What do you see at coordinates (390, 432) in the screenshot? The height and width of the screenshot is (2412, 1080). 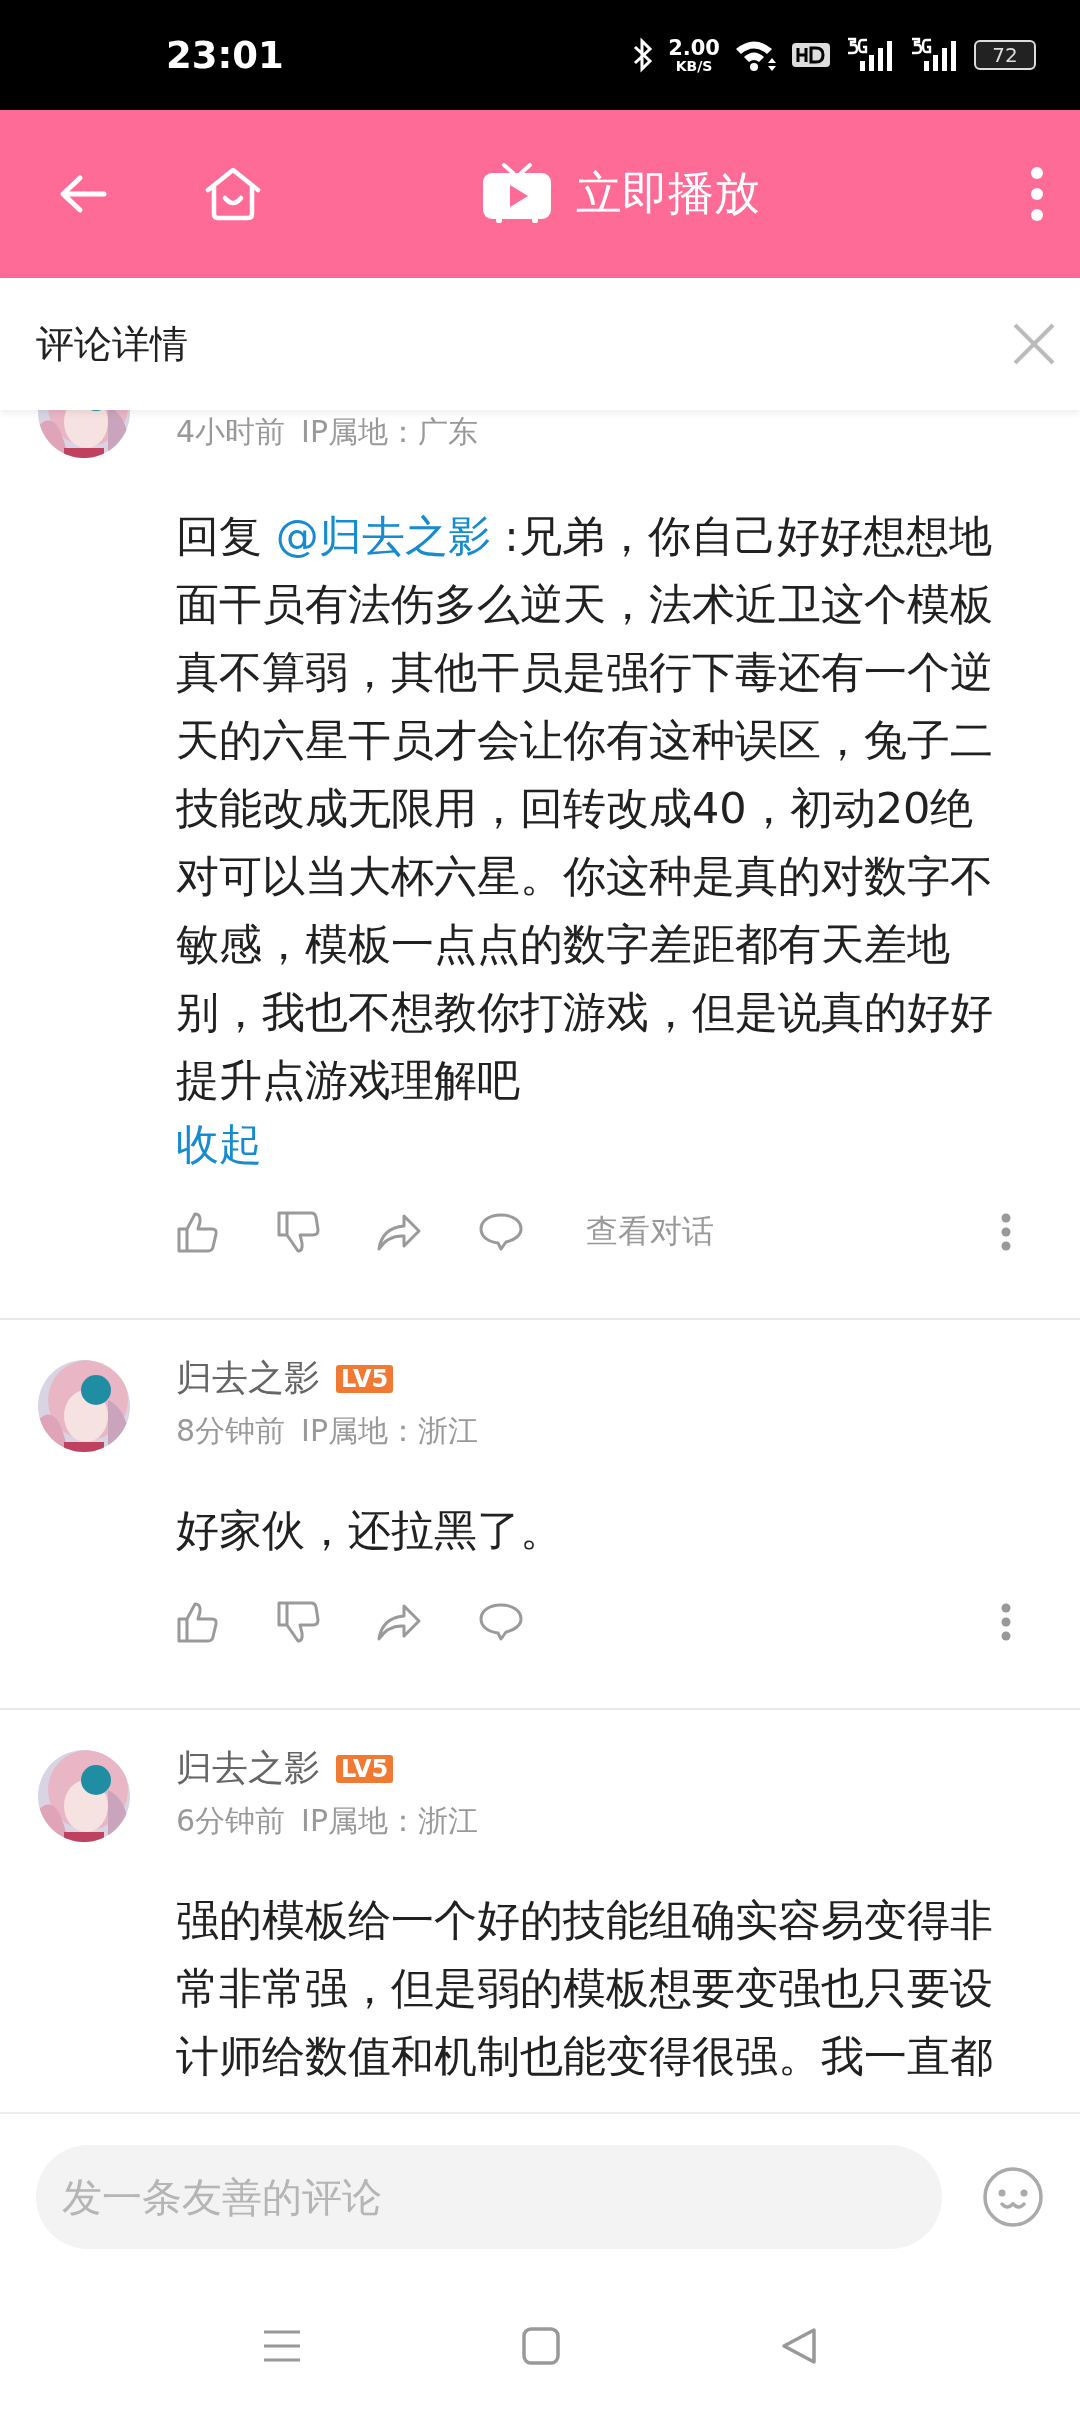 I see `ip-location: IP属地：广东` at bounding box center [390, 432].